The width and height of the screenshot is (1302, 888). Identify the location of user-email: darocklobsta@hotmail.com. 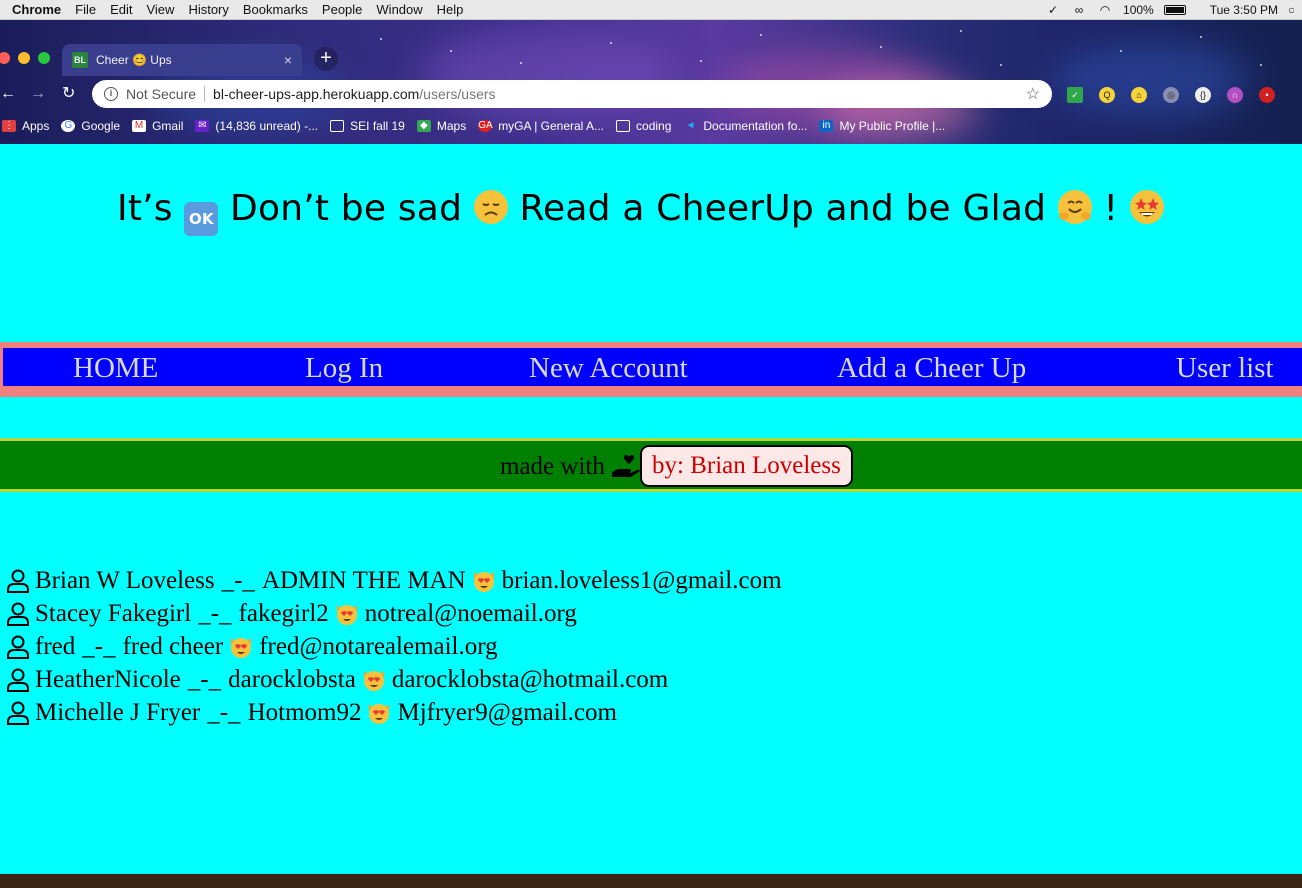
(530, 679).